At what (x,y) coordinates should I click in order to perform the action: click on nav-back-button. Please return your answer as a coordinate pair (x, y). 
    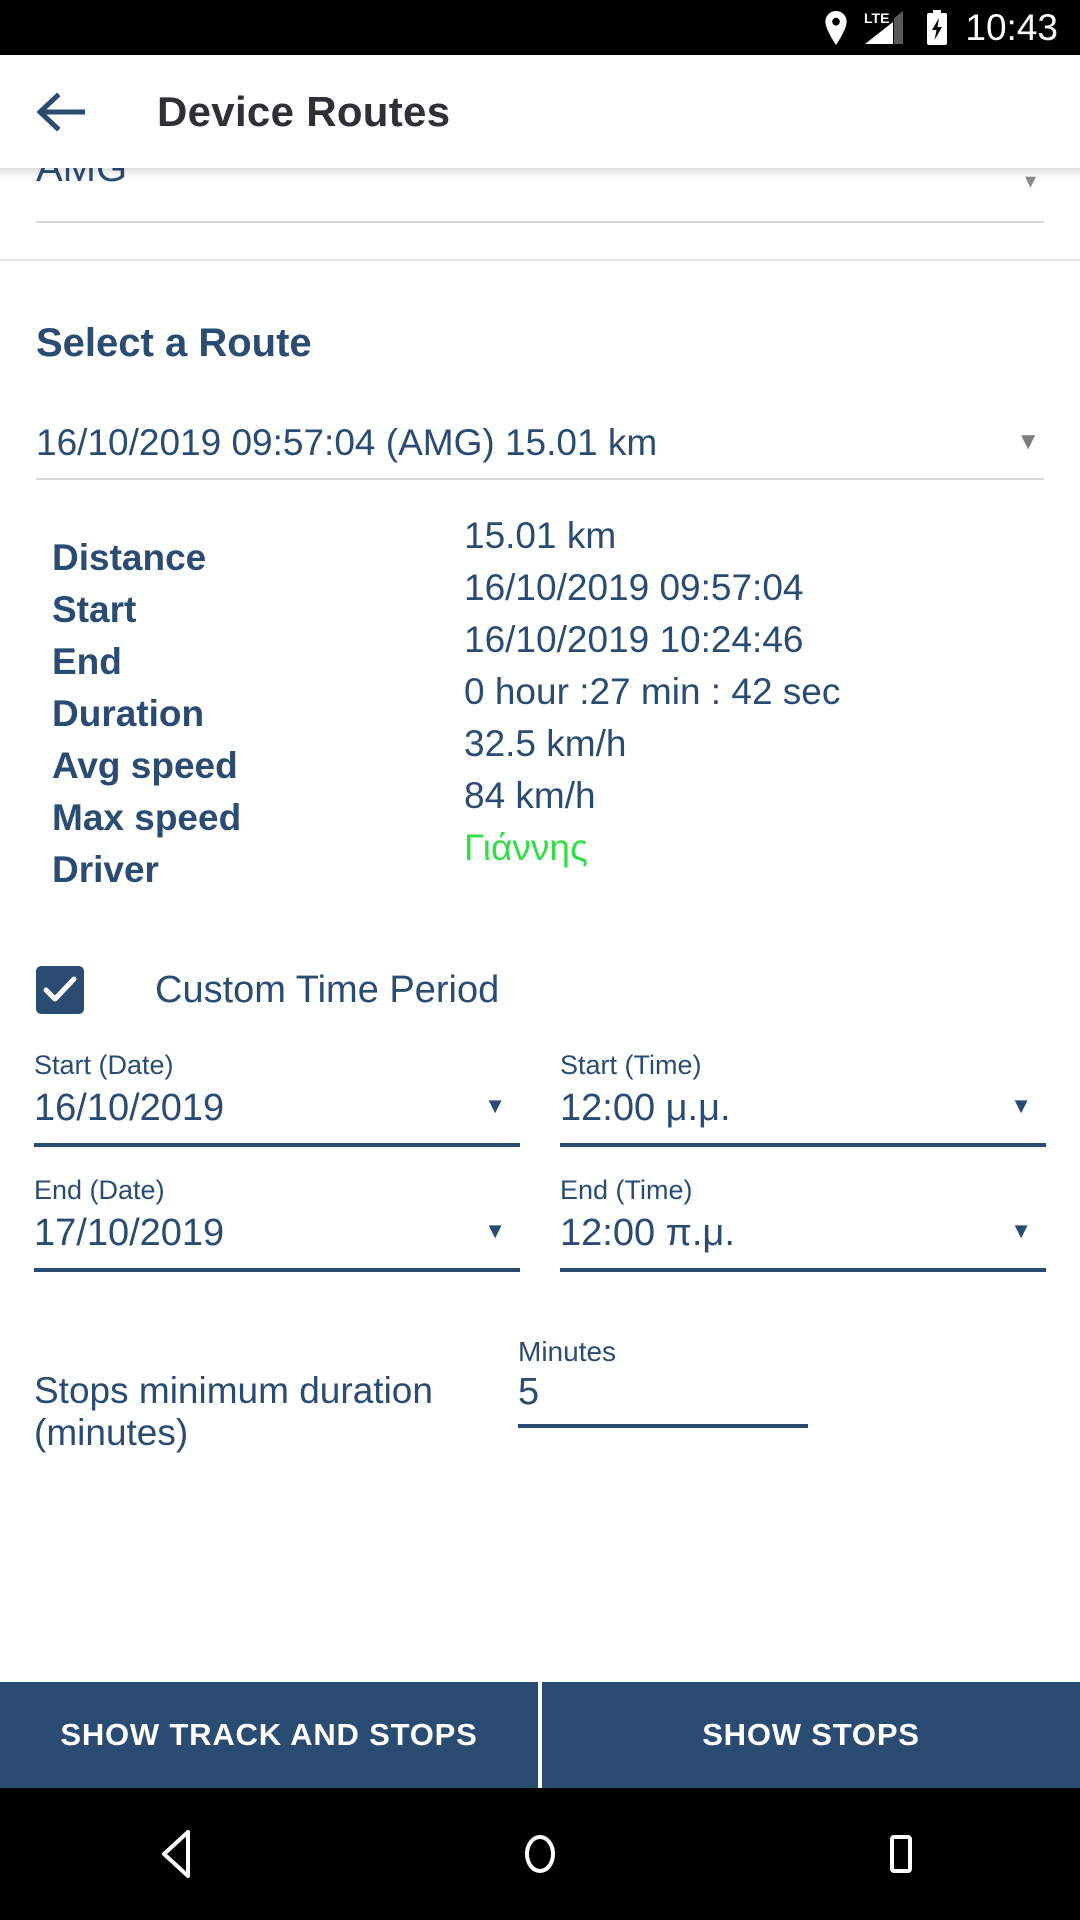
    Looking at the image, I should click on (180, 1854).